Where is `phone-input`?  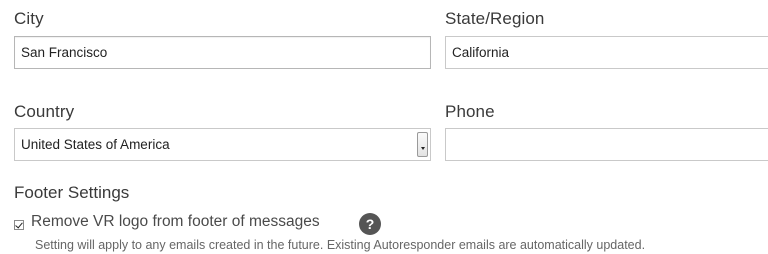
phone-input is located at coordinates (606, 144).